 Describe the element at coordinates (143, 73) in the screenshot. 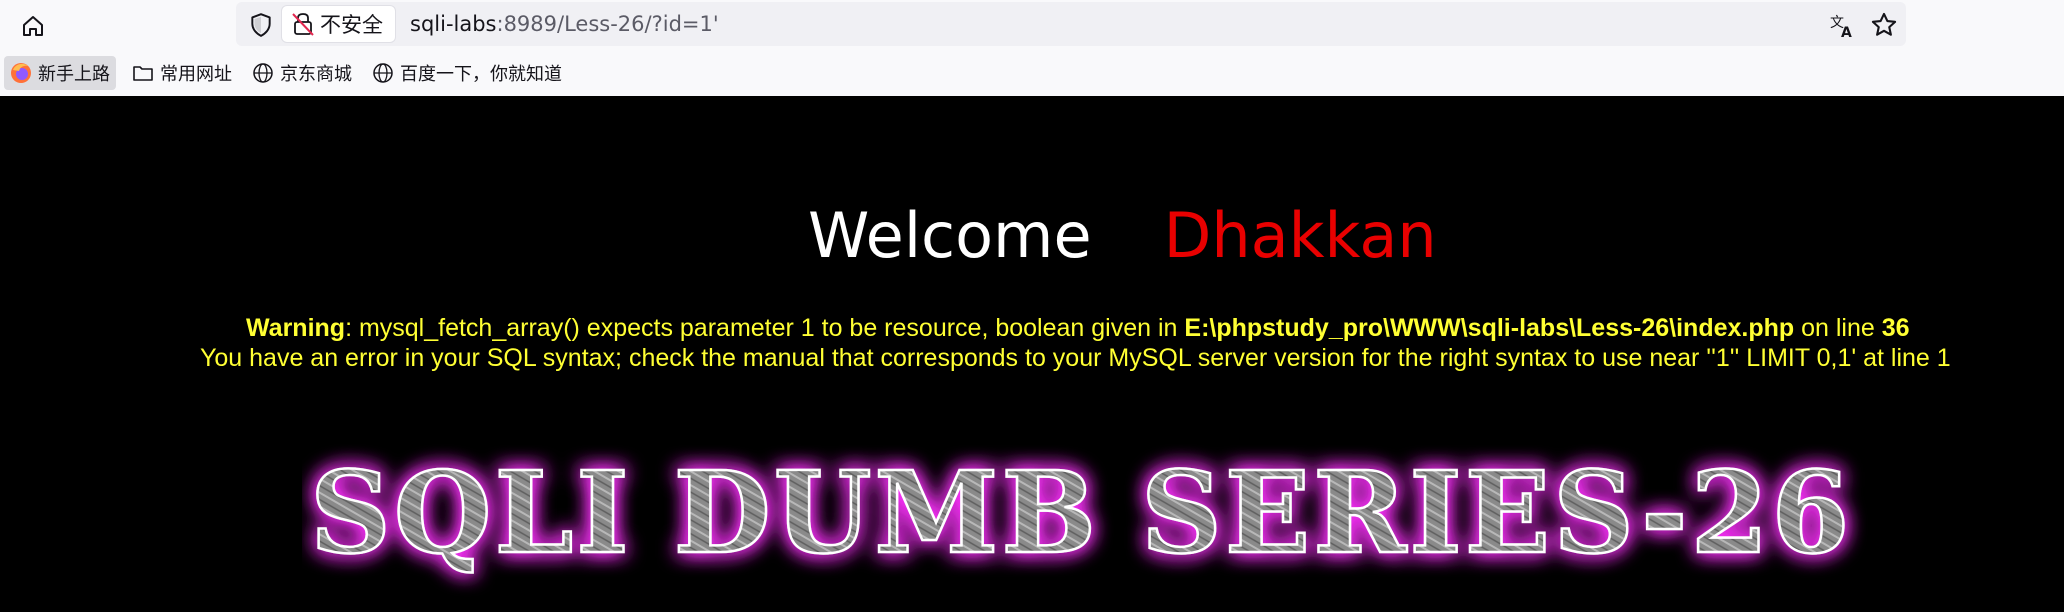

I see `folder-icon` at that location.